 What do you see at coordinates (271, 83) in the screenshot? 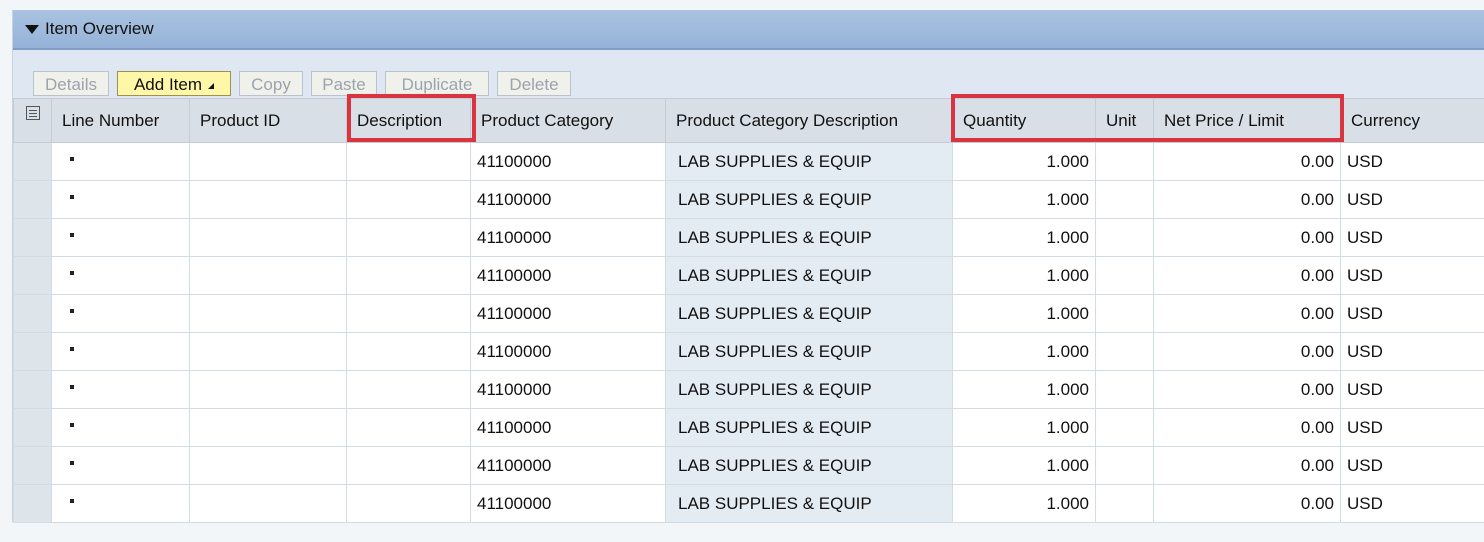
I see `copy-button: Copy` at bounding box center [271, 83].